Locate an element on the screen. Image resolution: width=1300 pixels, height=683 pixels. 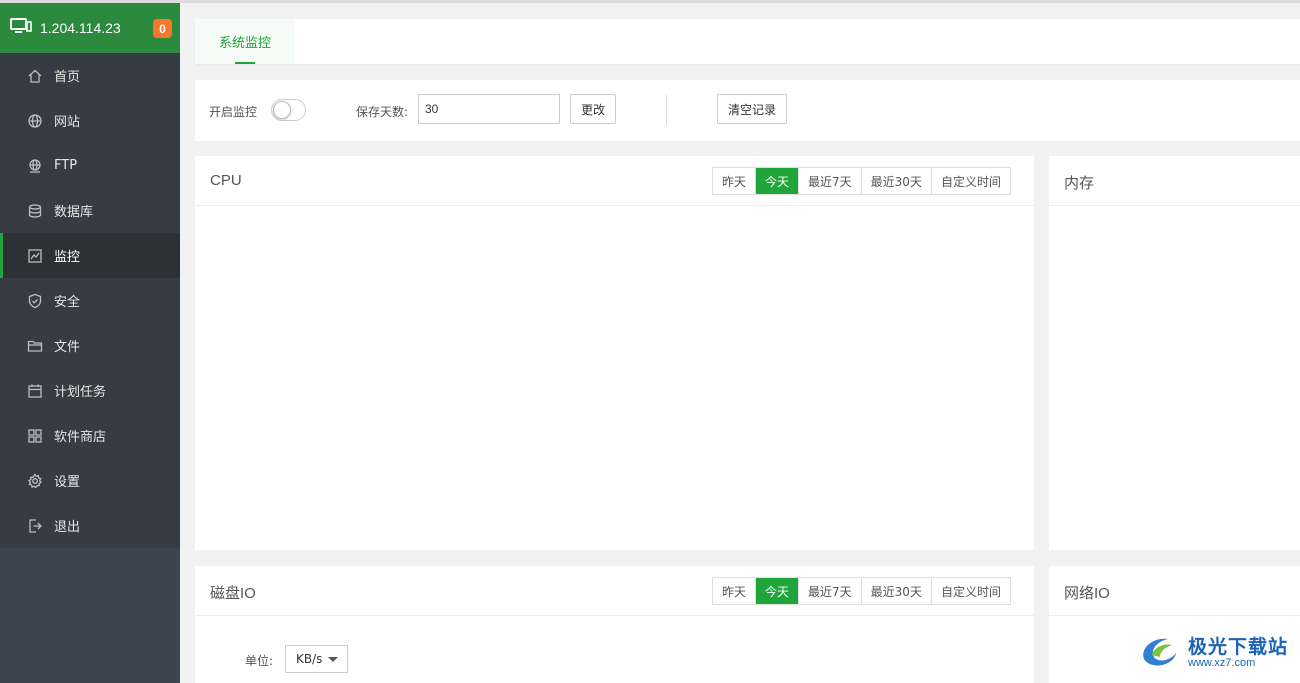
network-io-panel-header: 网络IO is located at coordinates (1174, 591).